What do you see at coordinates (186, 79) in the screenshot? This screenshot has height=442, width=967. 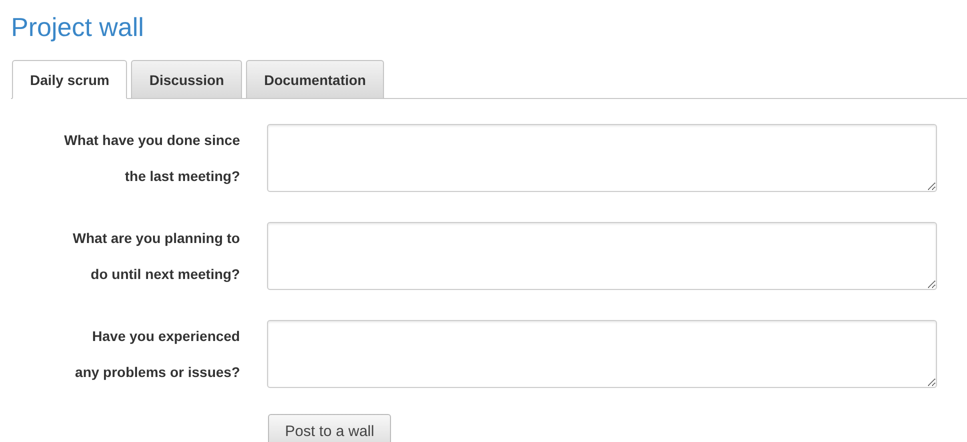 I see `tab: Discussion` at bounding box center [186, 79].